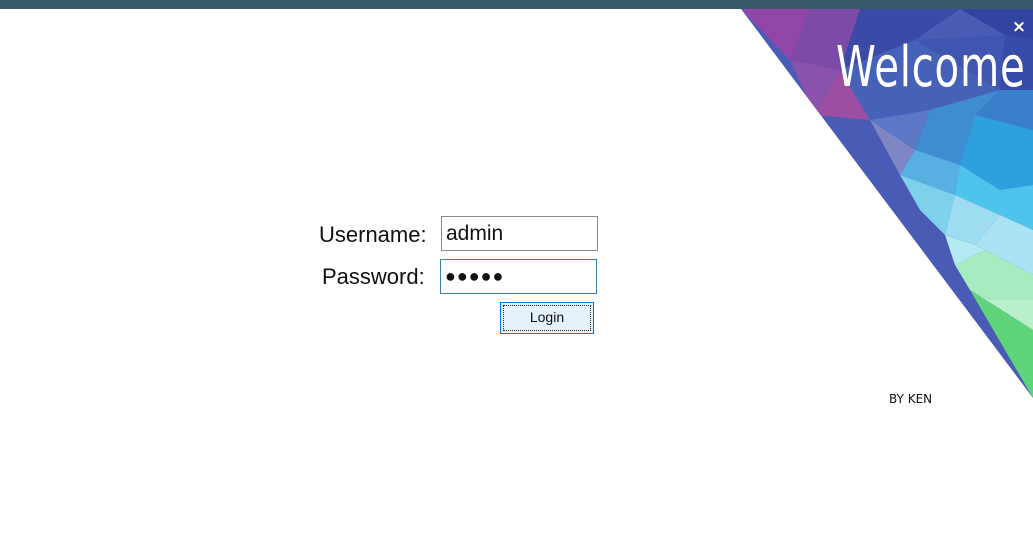  Describe the element at coordinates (931, 67) in the screenshot. I see `welcome-heading: Welcome` at that location.